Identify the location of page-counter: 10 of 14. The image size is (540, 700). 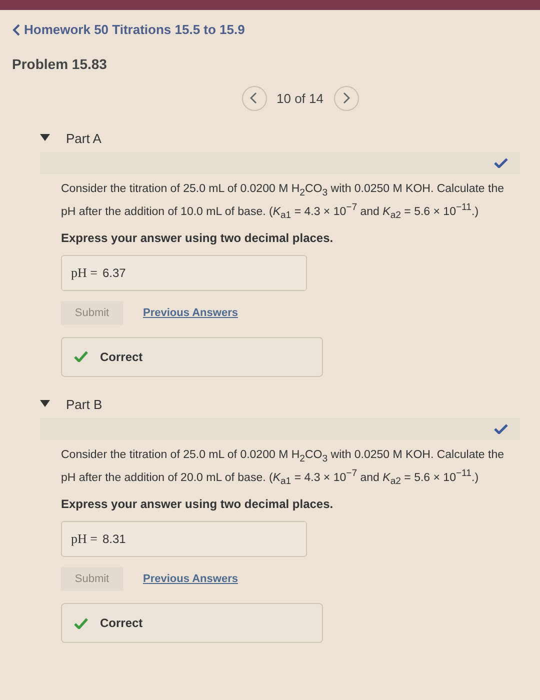
(300, 98).